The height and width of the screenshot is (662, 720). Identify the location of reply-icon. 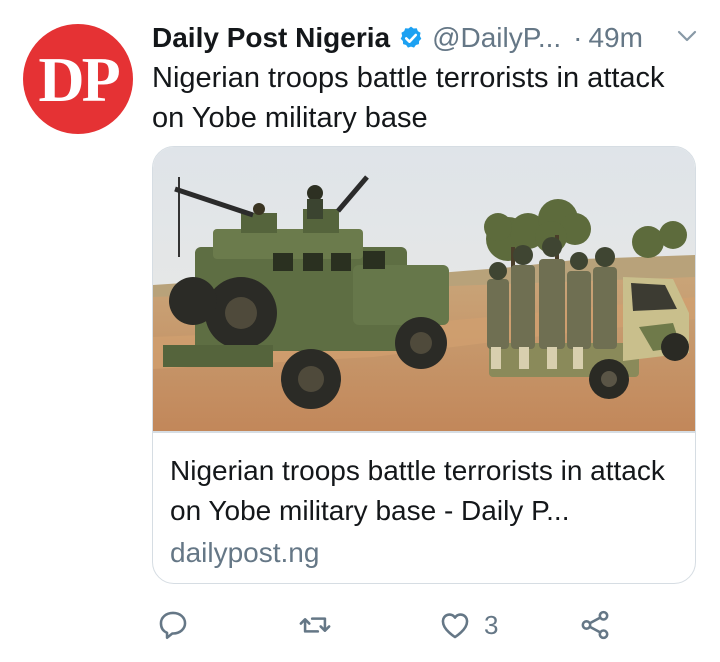
(173, 625).